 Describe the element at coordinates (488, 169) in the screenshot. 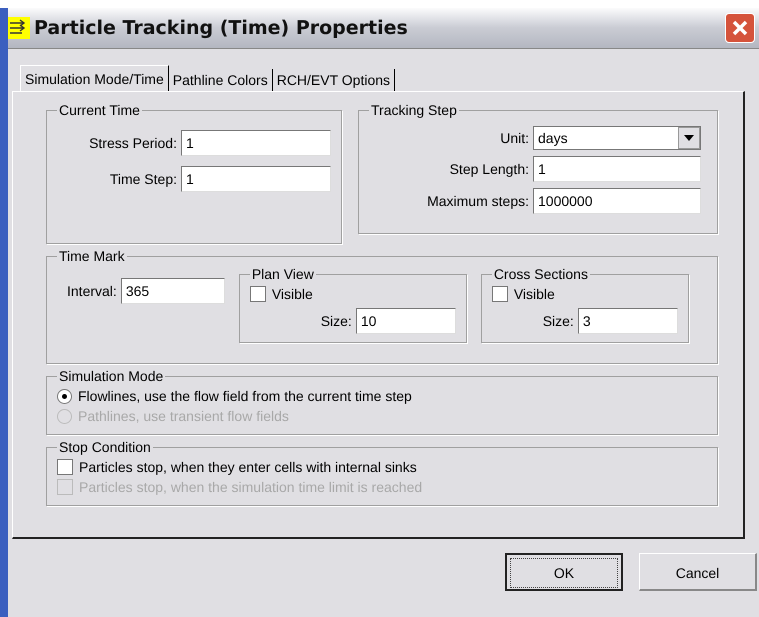

I see `field-label: Step Length:` at that location.